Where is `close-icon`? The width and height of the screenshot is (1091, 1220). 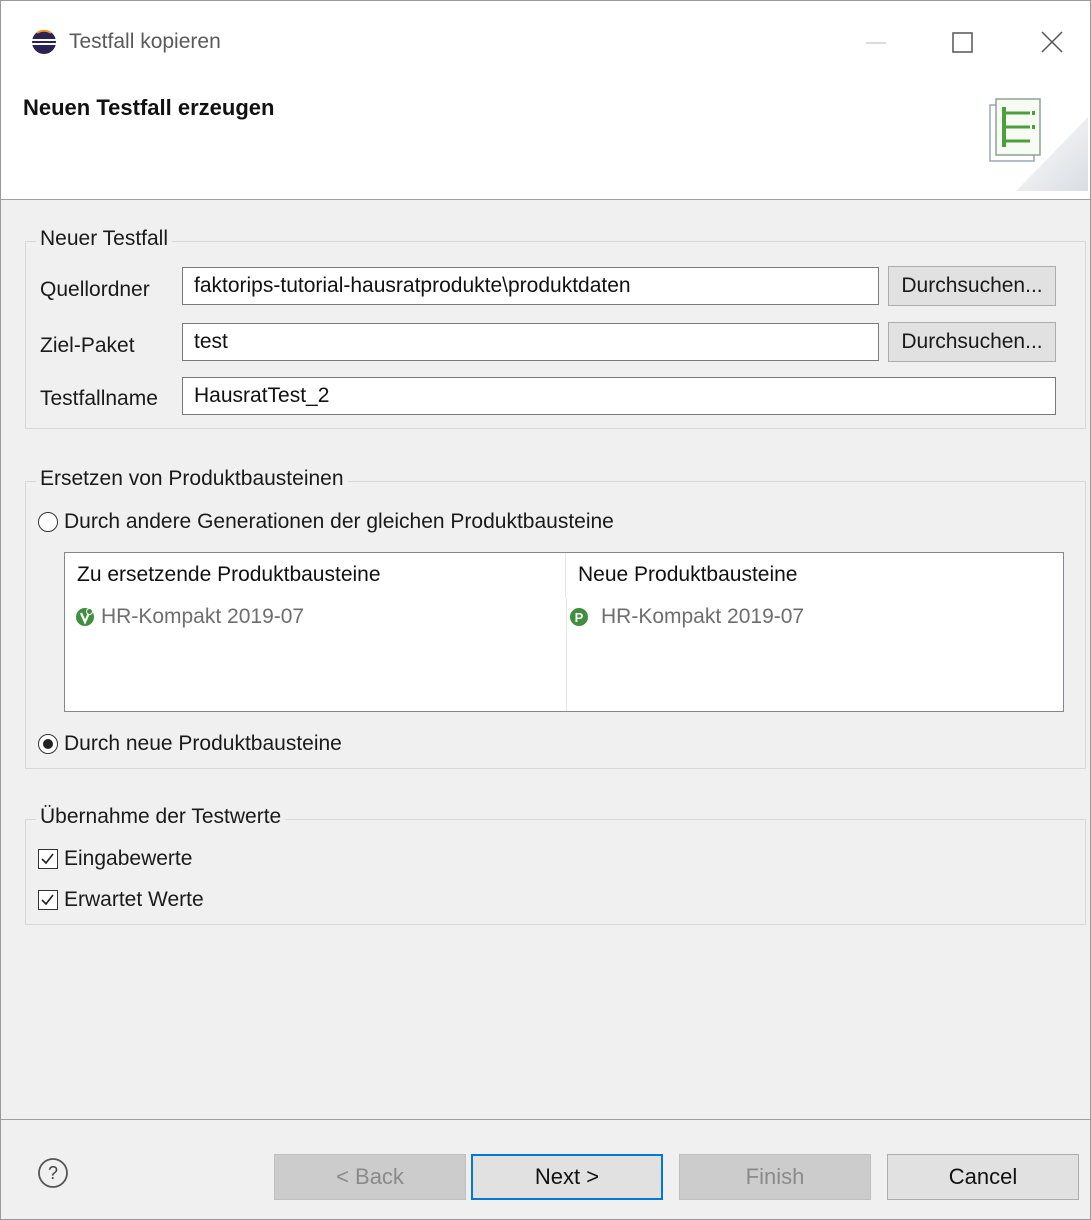
close-icon is located at coordinates (1052, 43).